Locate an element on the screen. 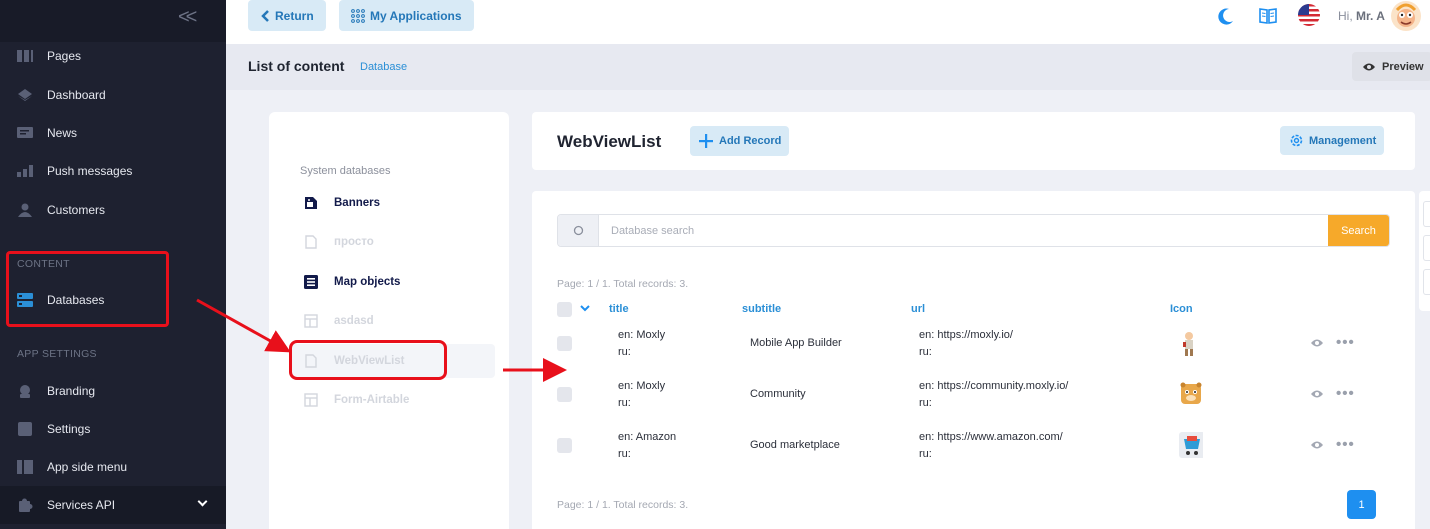 The height and width of the screenshot is (529, 1430). my-applications-label: My Applications is located at coordinates (416, 15).